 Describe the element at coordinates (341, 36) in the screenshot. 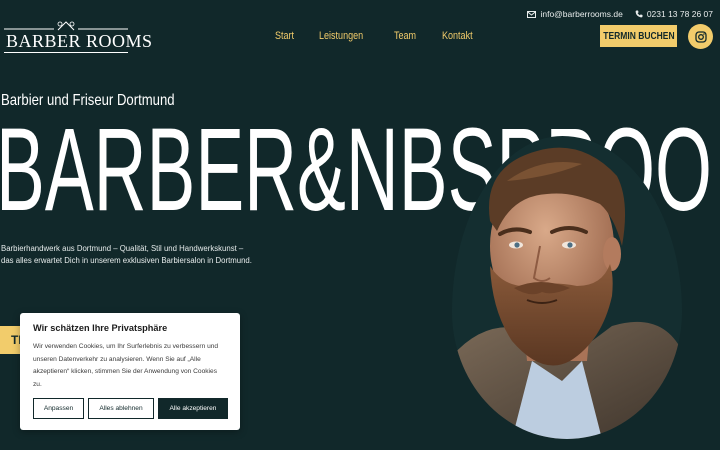

I see `nav-item-leistungen: Leistungen` at that location.